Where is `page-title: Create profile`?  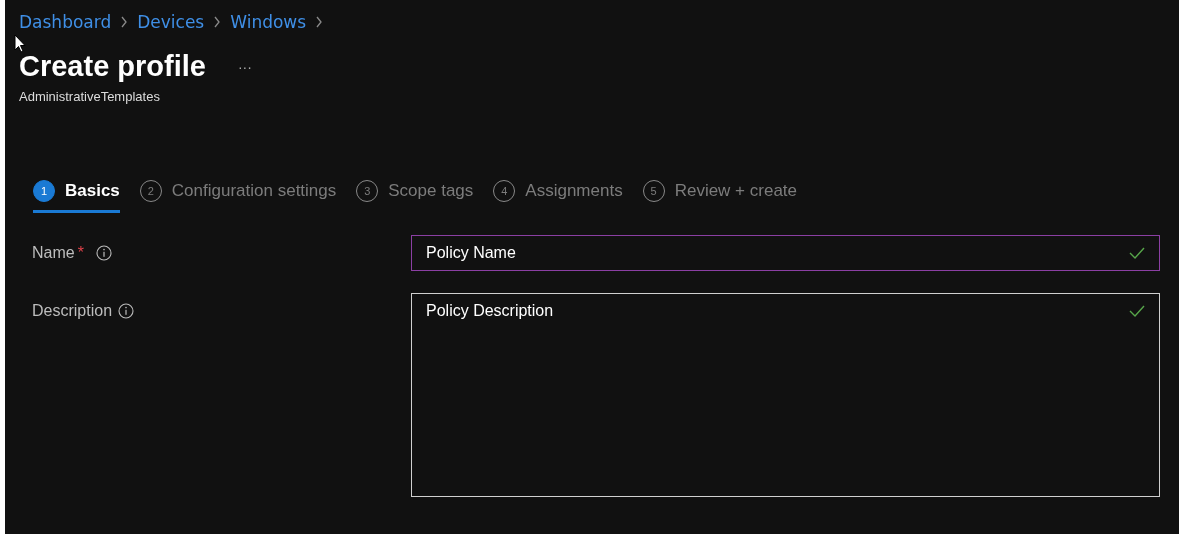 page-title: Create profile is located at coordinates (112, 66).